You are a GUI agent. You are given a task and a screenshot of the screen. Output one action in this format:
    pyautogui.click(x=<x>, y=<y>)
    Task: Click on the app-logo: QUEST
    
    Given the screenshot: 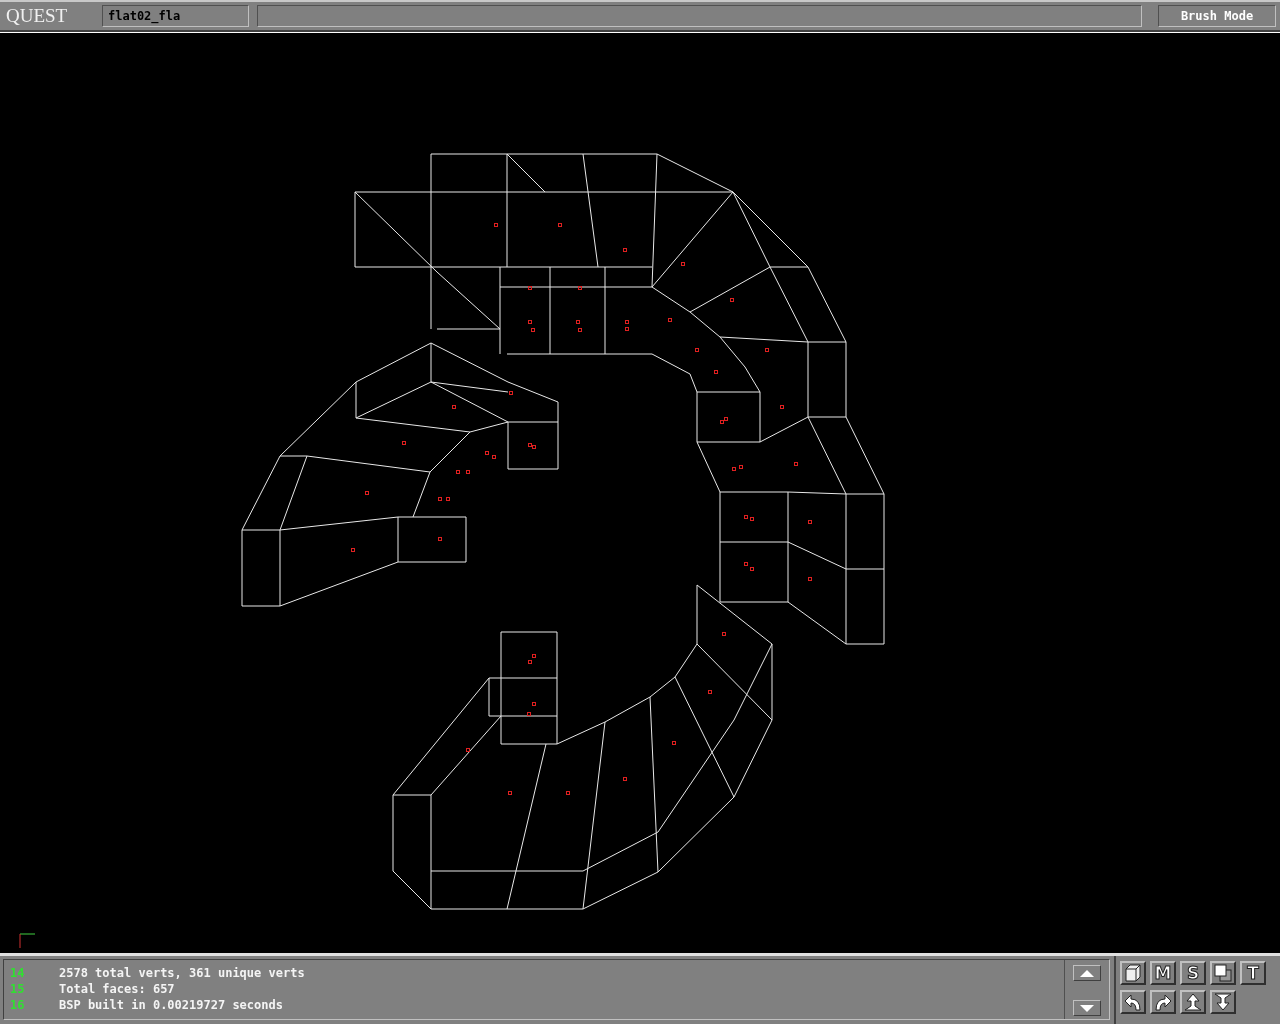 What is the action you would take?
    pyautogui.click(x=37, y=16)
    